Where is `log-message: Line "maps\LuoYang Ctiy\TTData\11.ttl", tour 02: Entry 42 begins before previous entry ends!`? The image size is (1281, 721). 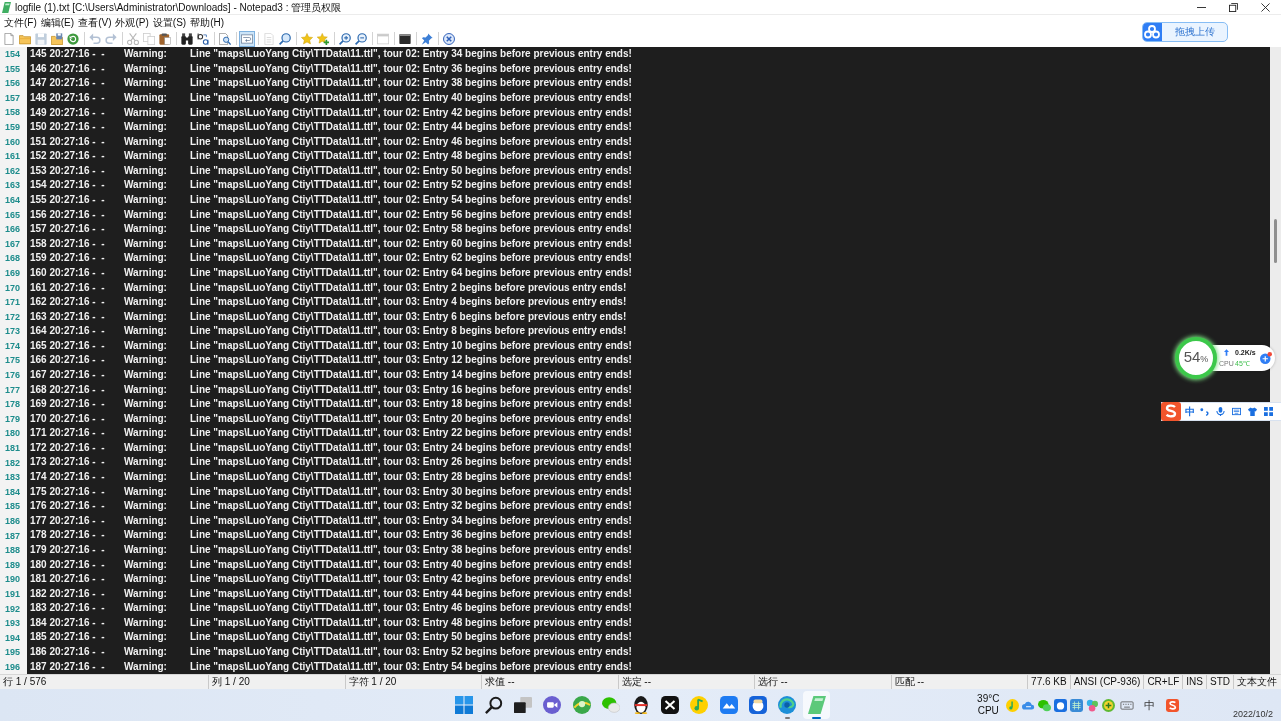
log-message: Line "maps\LuoYang Ctiy\TTData\11.ttl", tour 02: Entry 42 begins before previous entry ends! is located at coordinates (411, 112).